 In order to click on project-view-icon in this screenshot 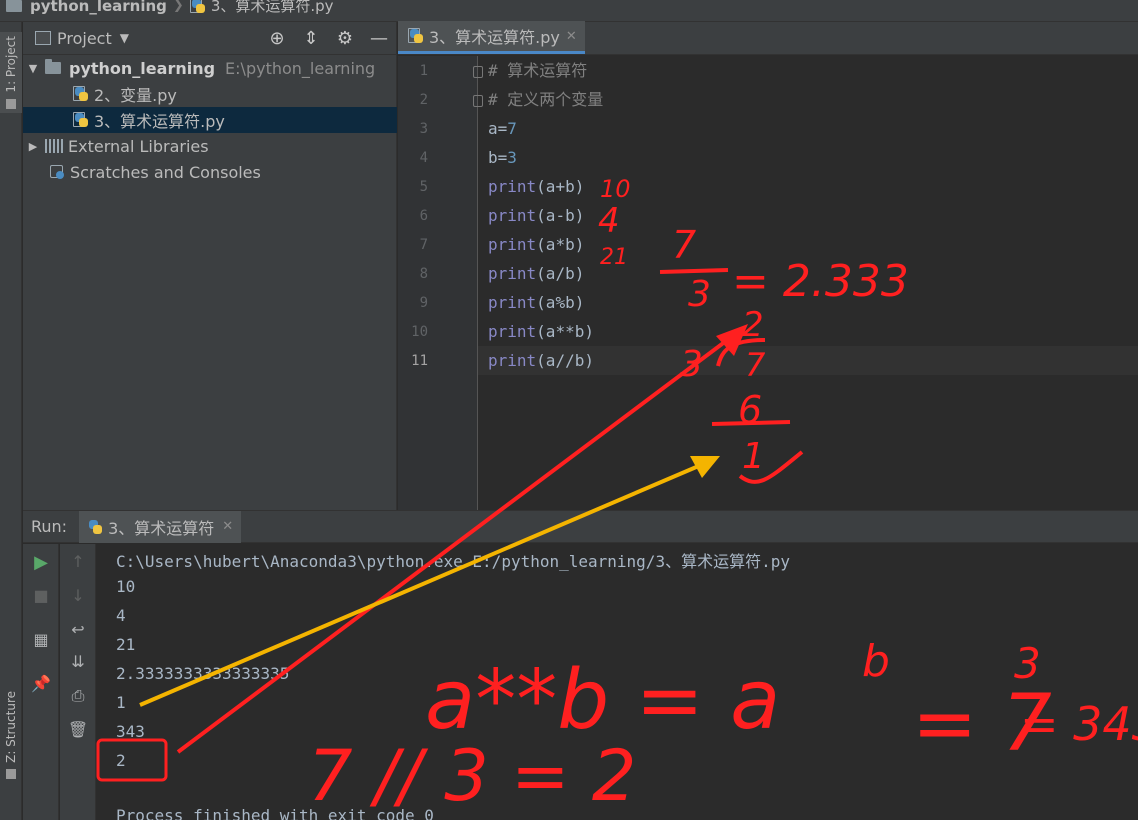, I will do `click(43, 38)`.